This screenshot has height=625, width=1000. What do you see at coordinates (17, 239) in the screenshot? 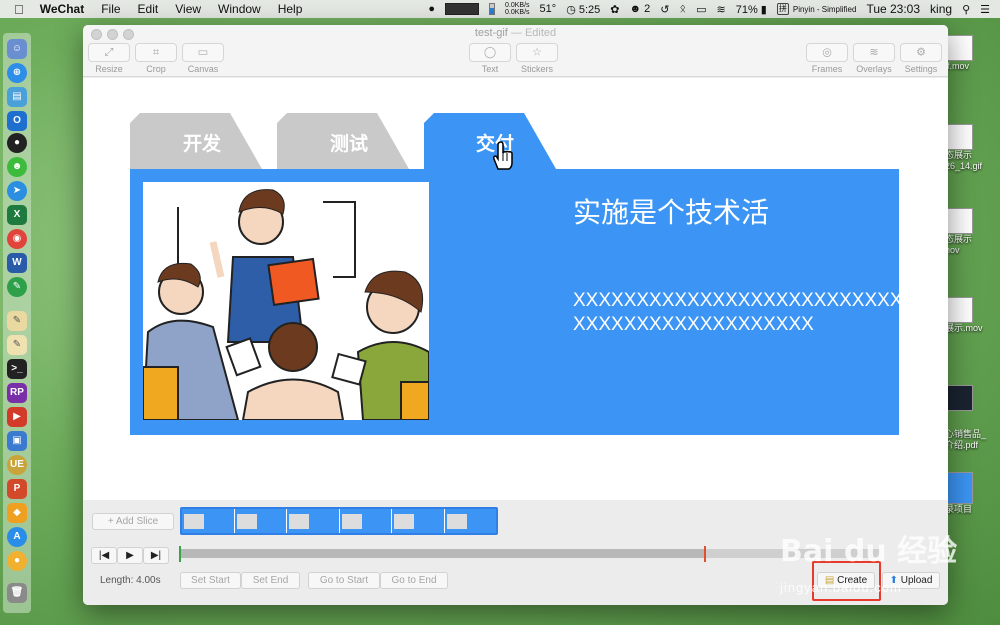
I see `chrome-icon: ◉` at bounding box center [17, 239].